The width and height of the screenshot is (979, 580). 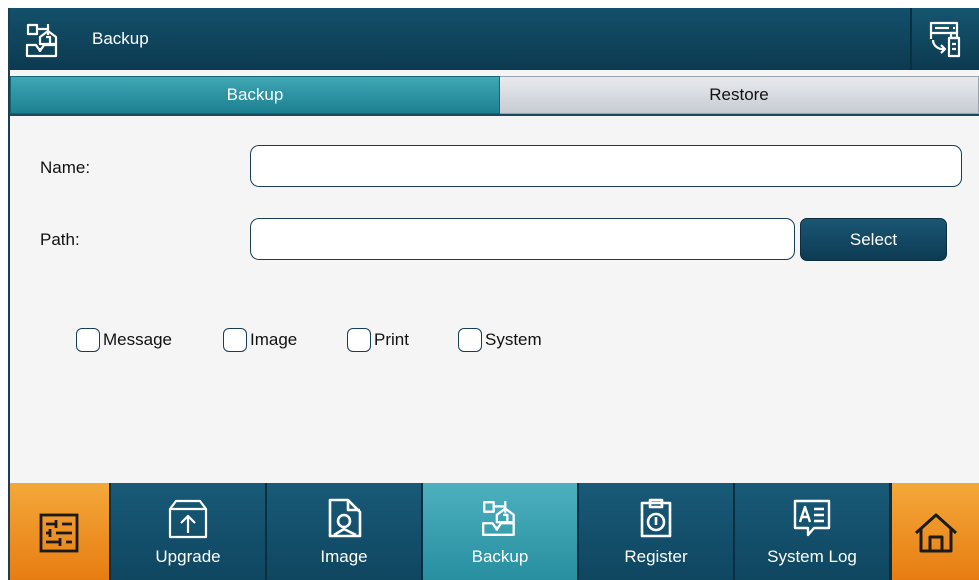 I want to click on settings-button, so click(x=60, y=531).